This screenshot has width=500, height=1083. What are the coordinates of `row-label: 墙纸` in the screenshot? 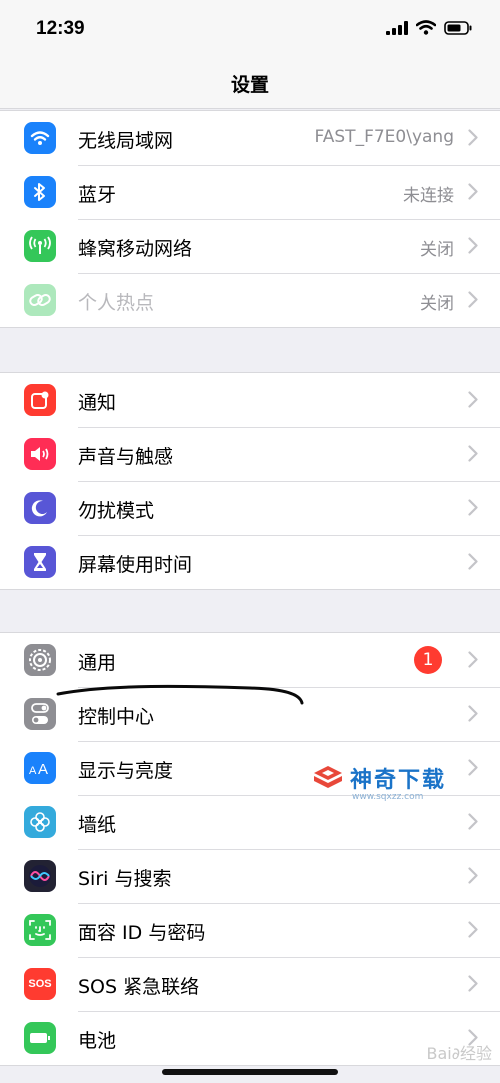 It's located at (97, 825).